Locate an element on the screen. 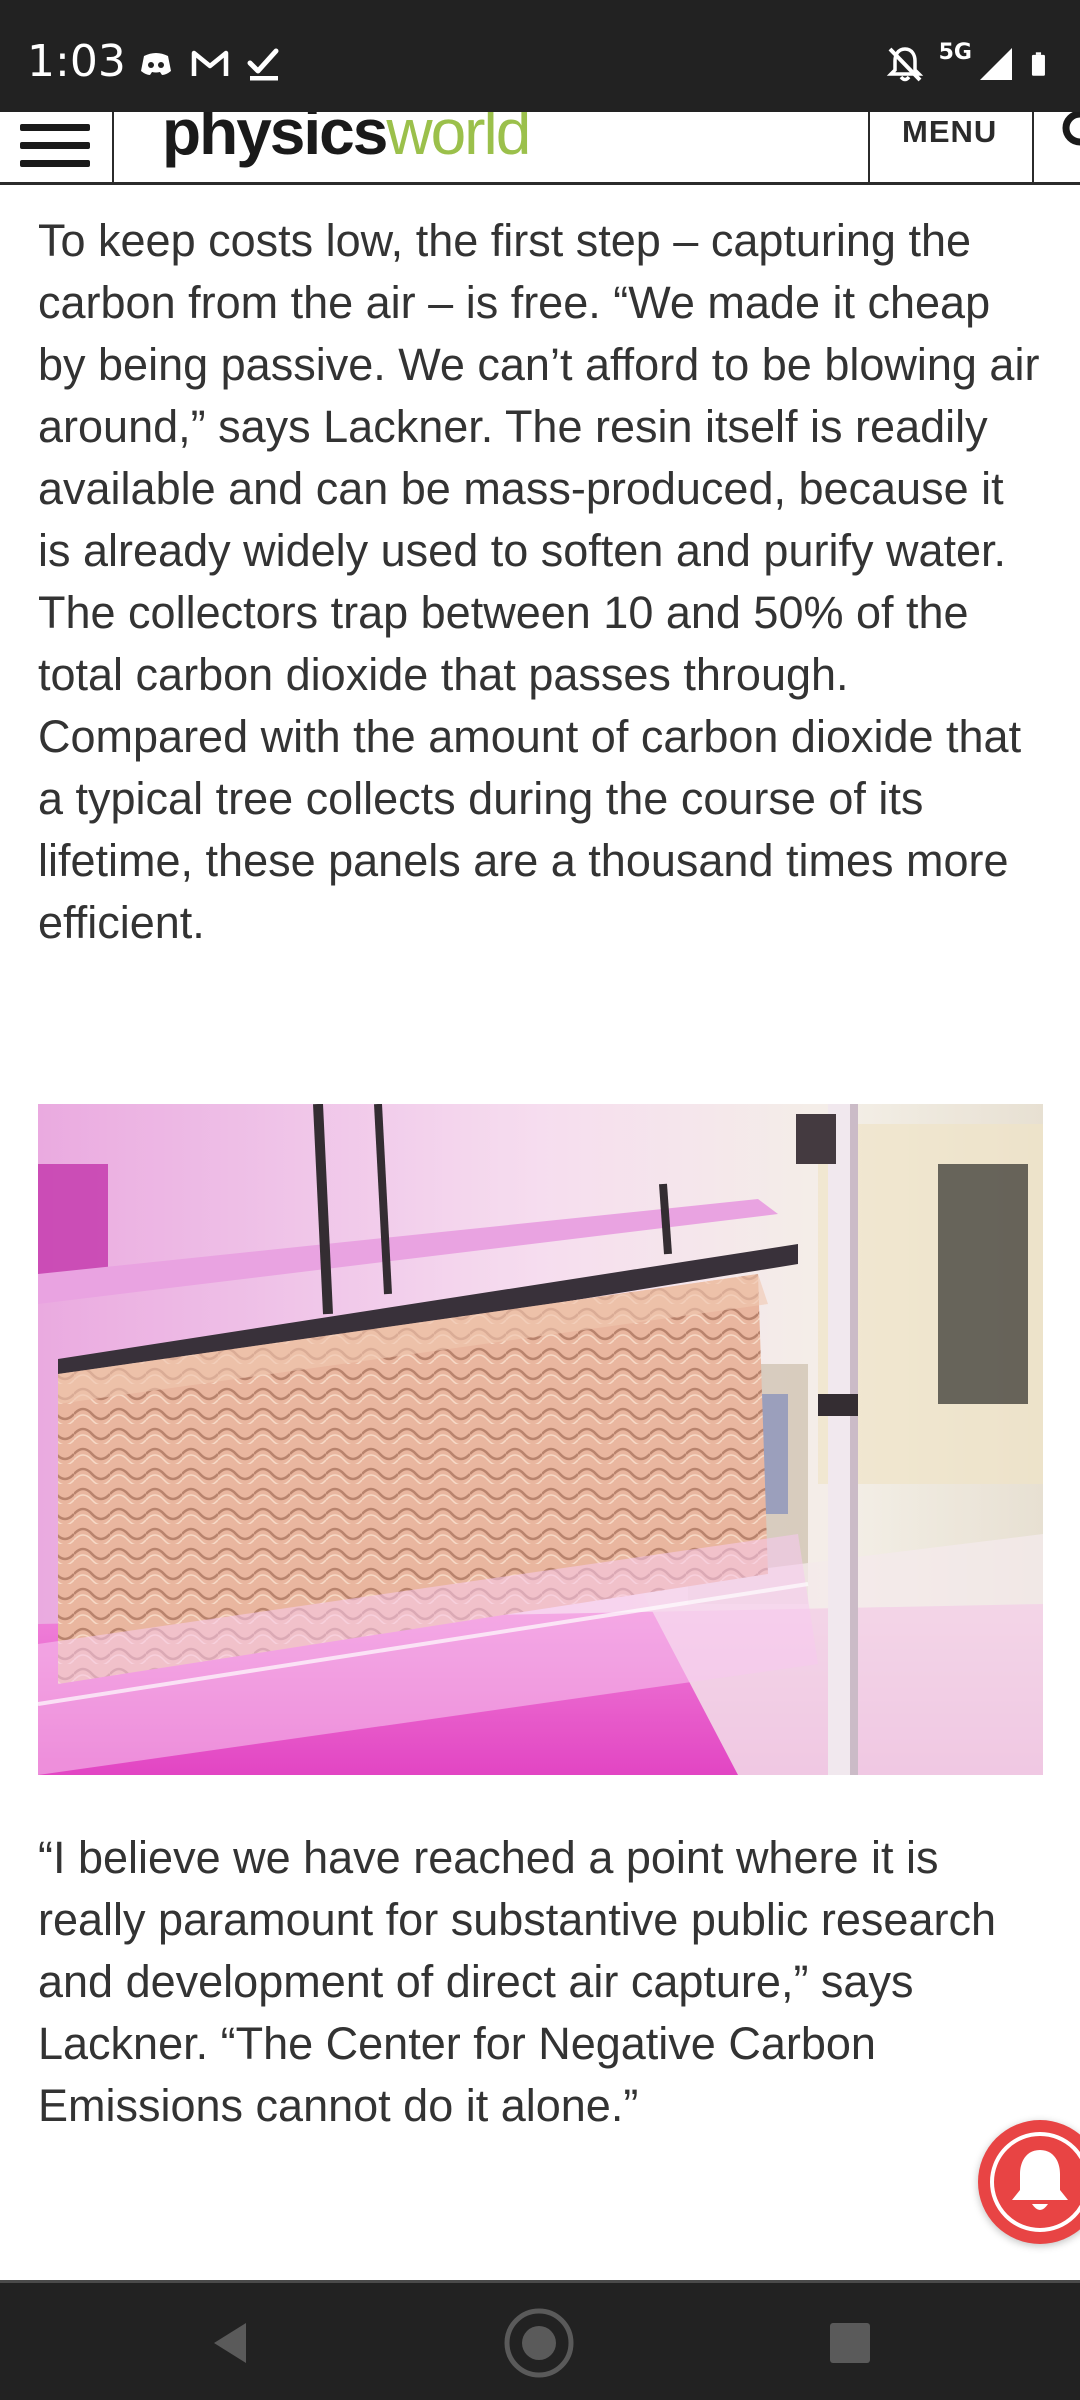 The image size is (1080, 2400). site-header: physicsworld MENU is located at coordinates (540, 148).